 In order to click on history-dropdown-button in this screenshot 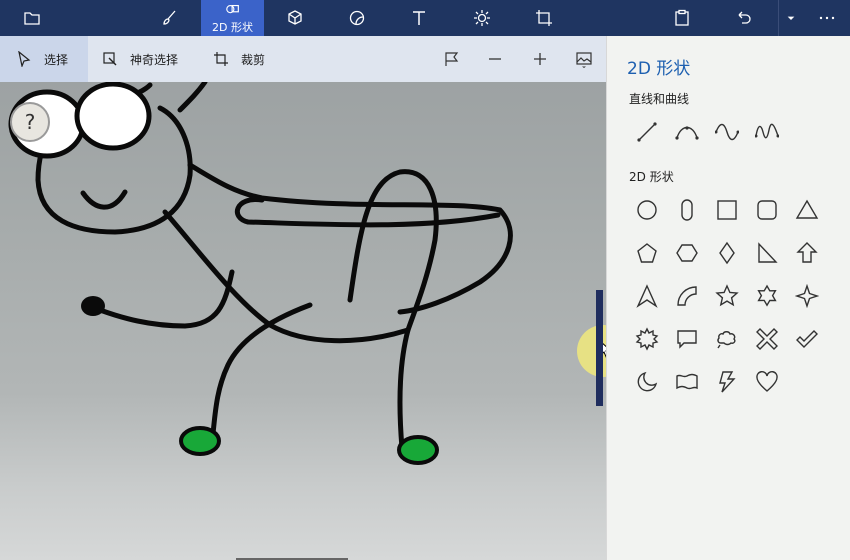, I will do `click(790, 18)`.